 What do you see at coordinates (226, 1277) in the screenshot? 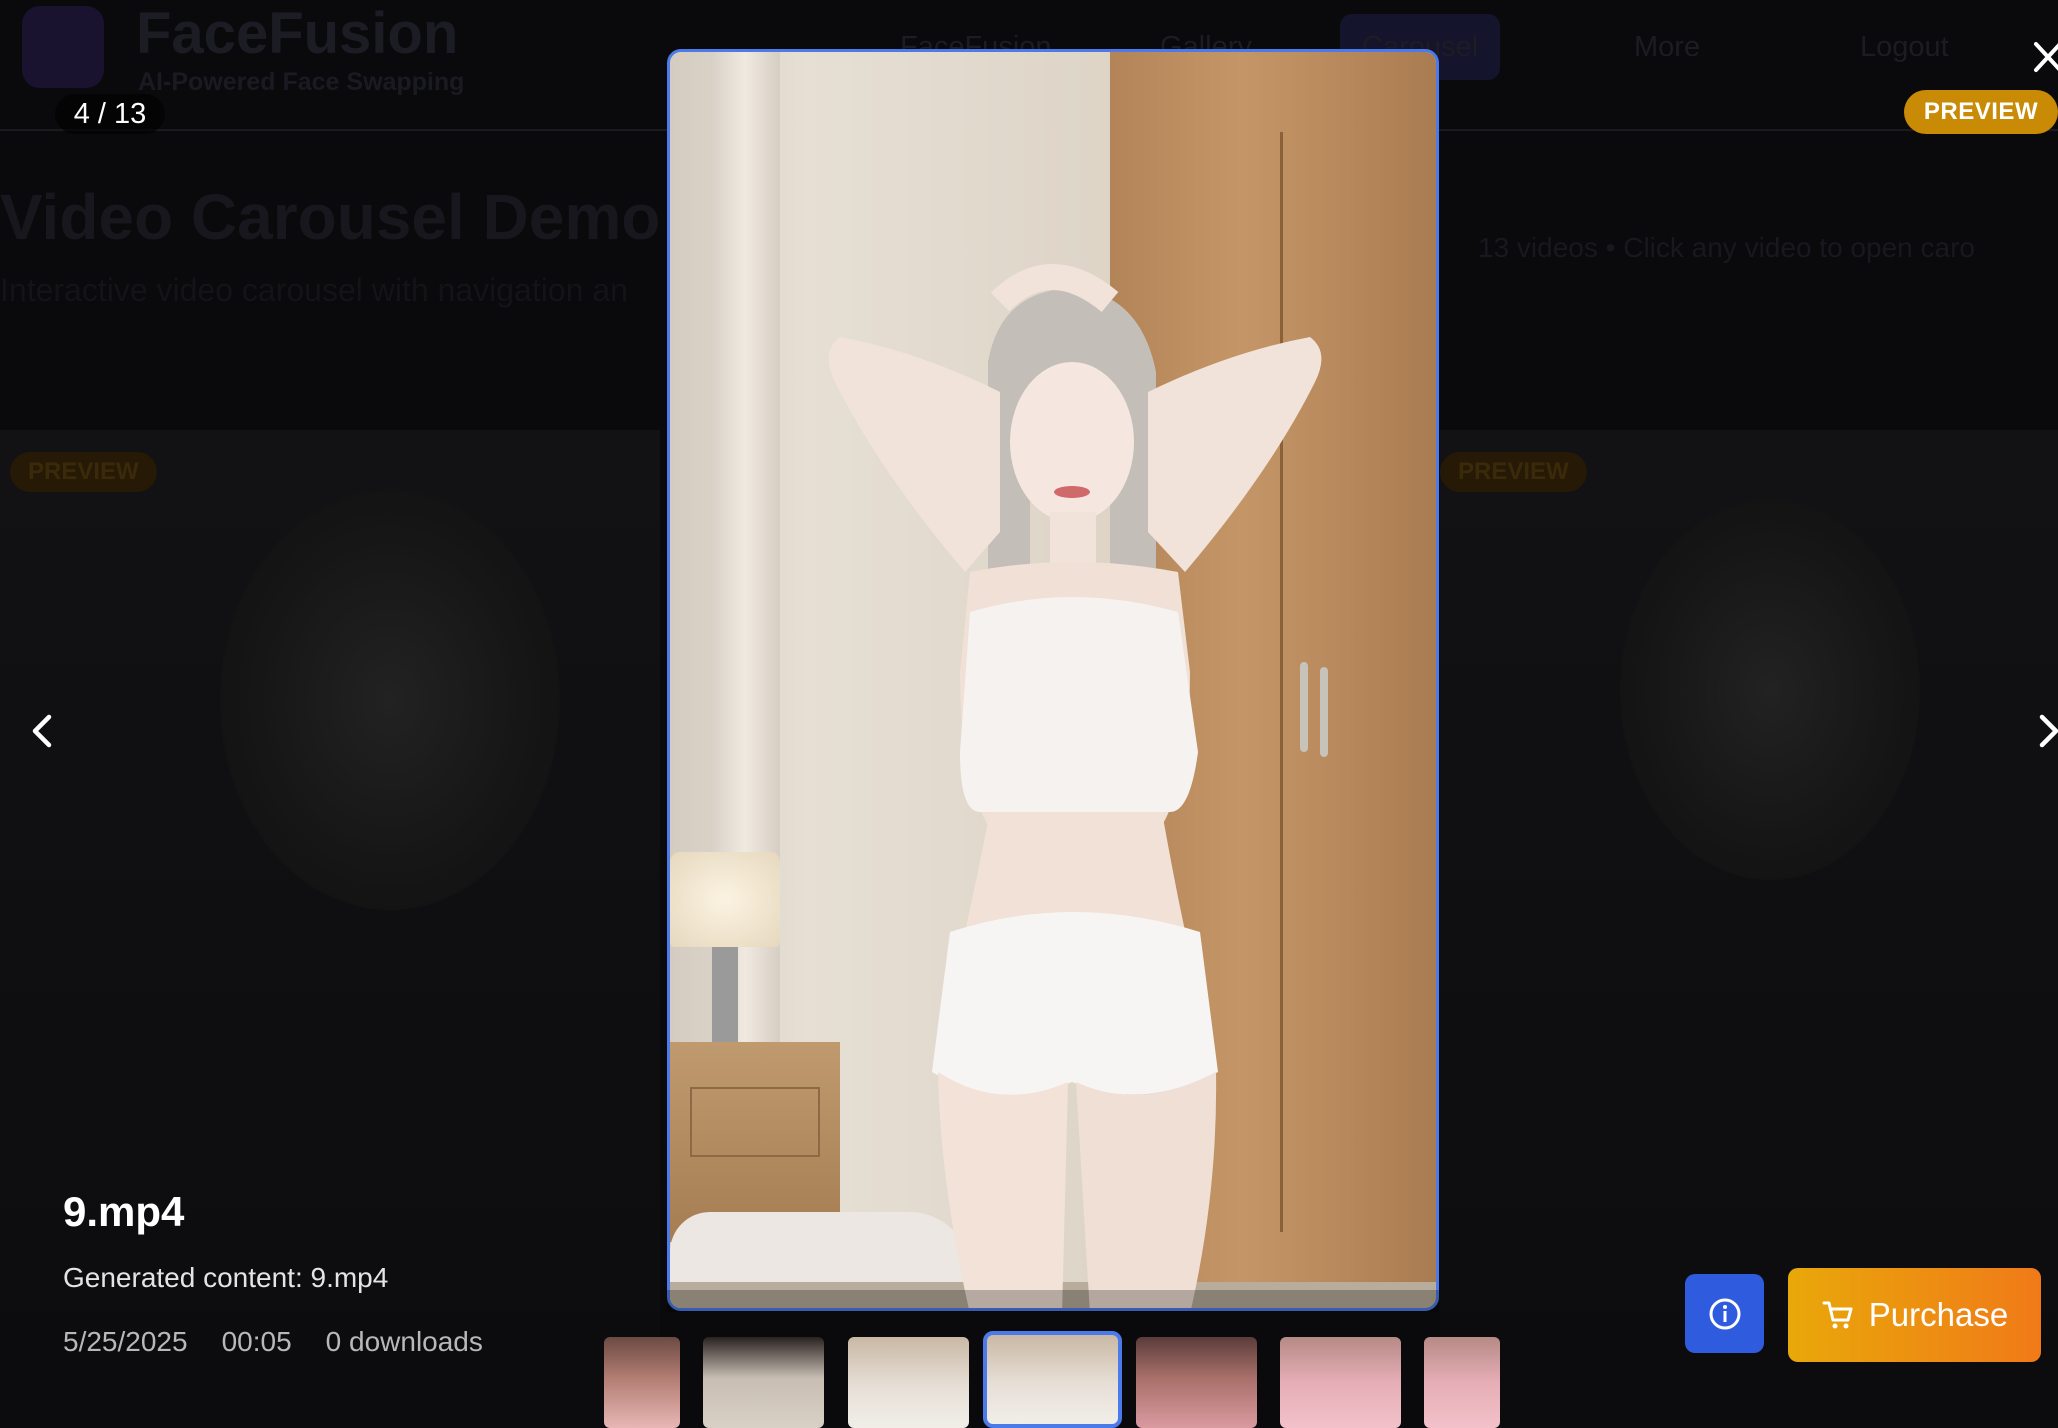
I see `file-description: Generated content: 9.mp4` at bounding box center [226, 1277].